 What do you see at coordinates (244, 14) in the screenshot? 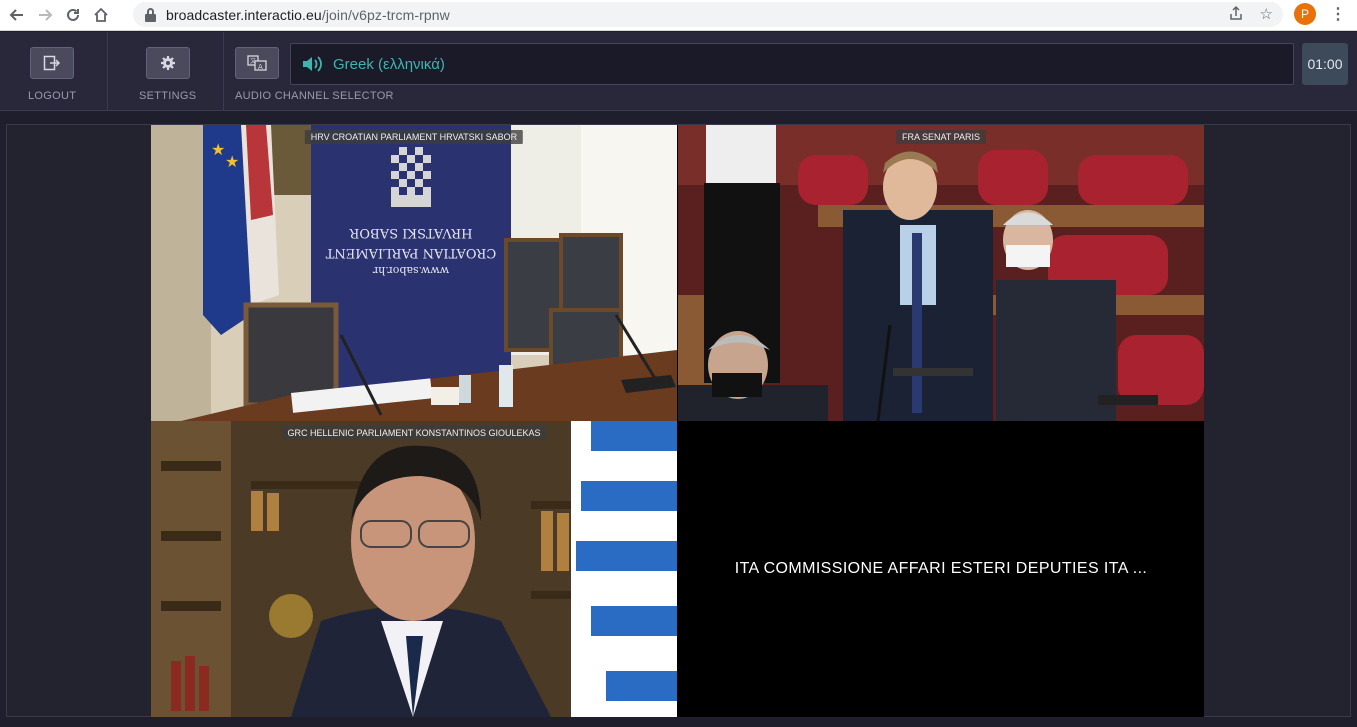
I see `url-host: broadcaster.interactio.eu` at bounding box center [244, 14].